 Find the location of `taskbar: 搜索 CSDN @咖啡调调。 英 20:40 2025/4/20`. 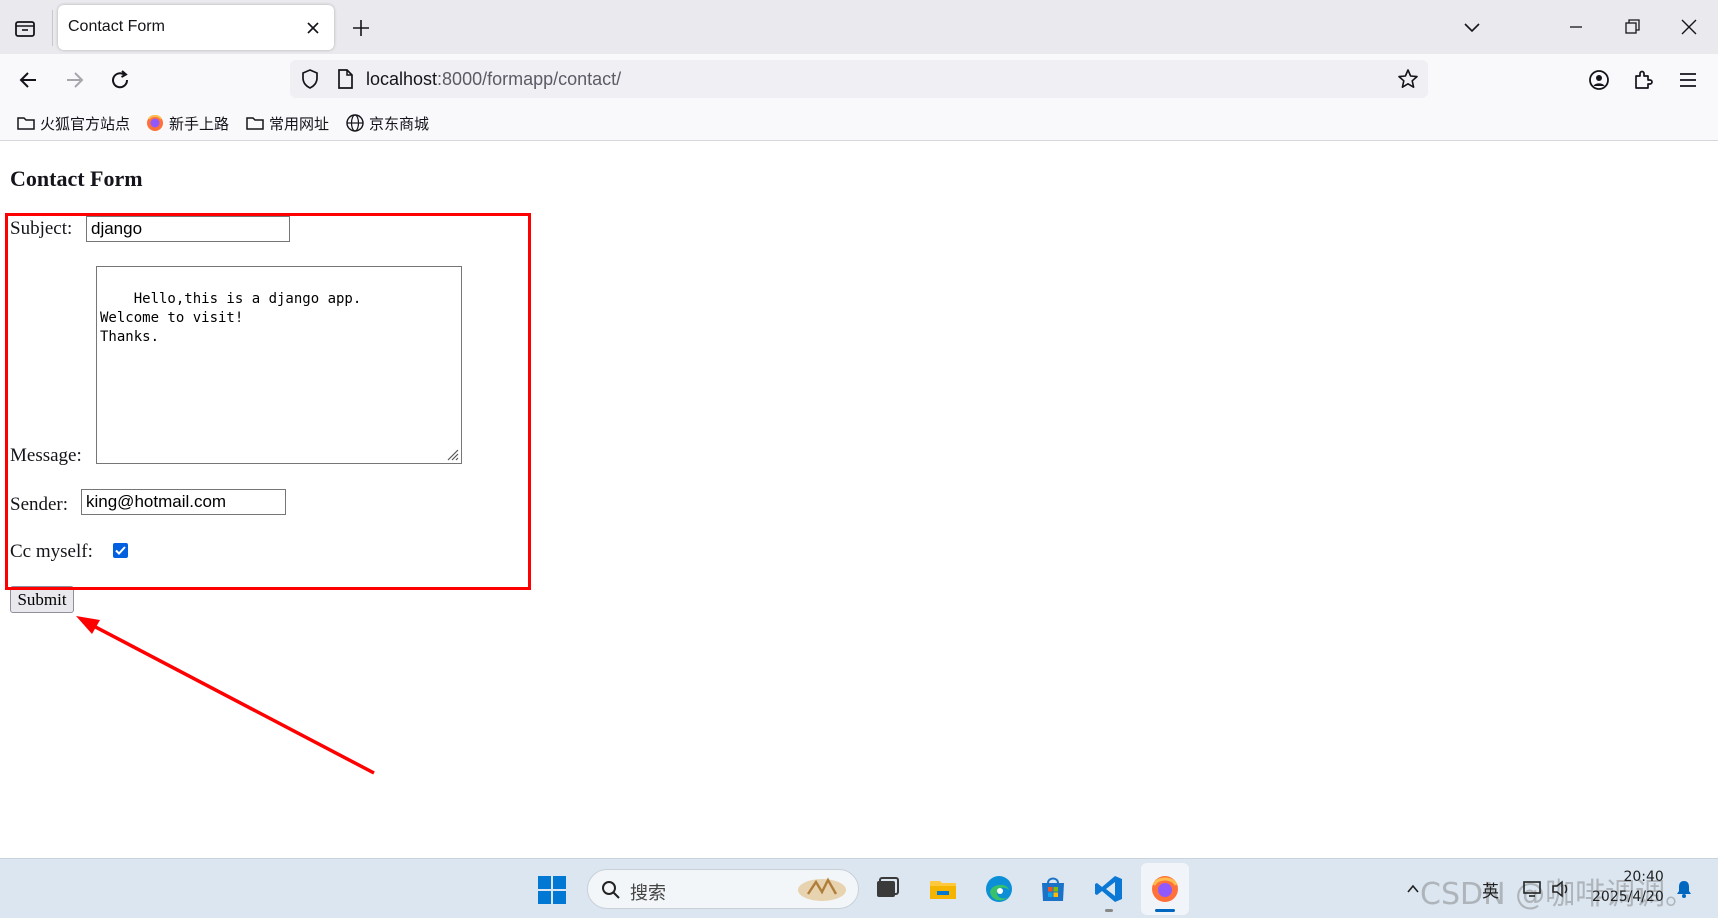

taskbar: 搜索 CSDN @咖啡调调。 英 20:40 2025/4/20 is located at coordinates (859, 888).